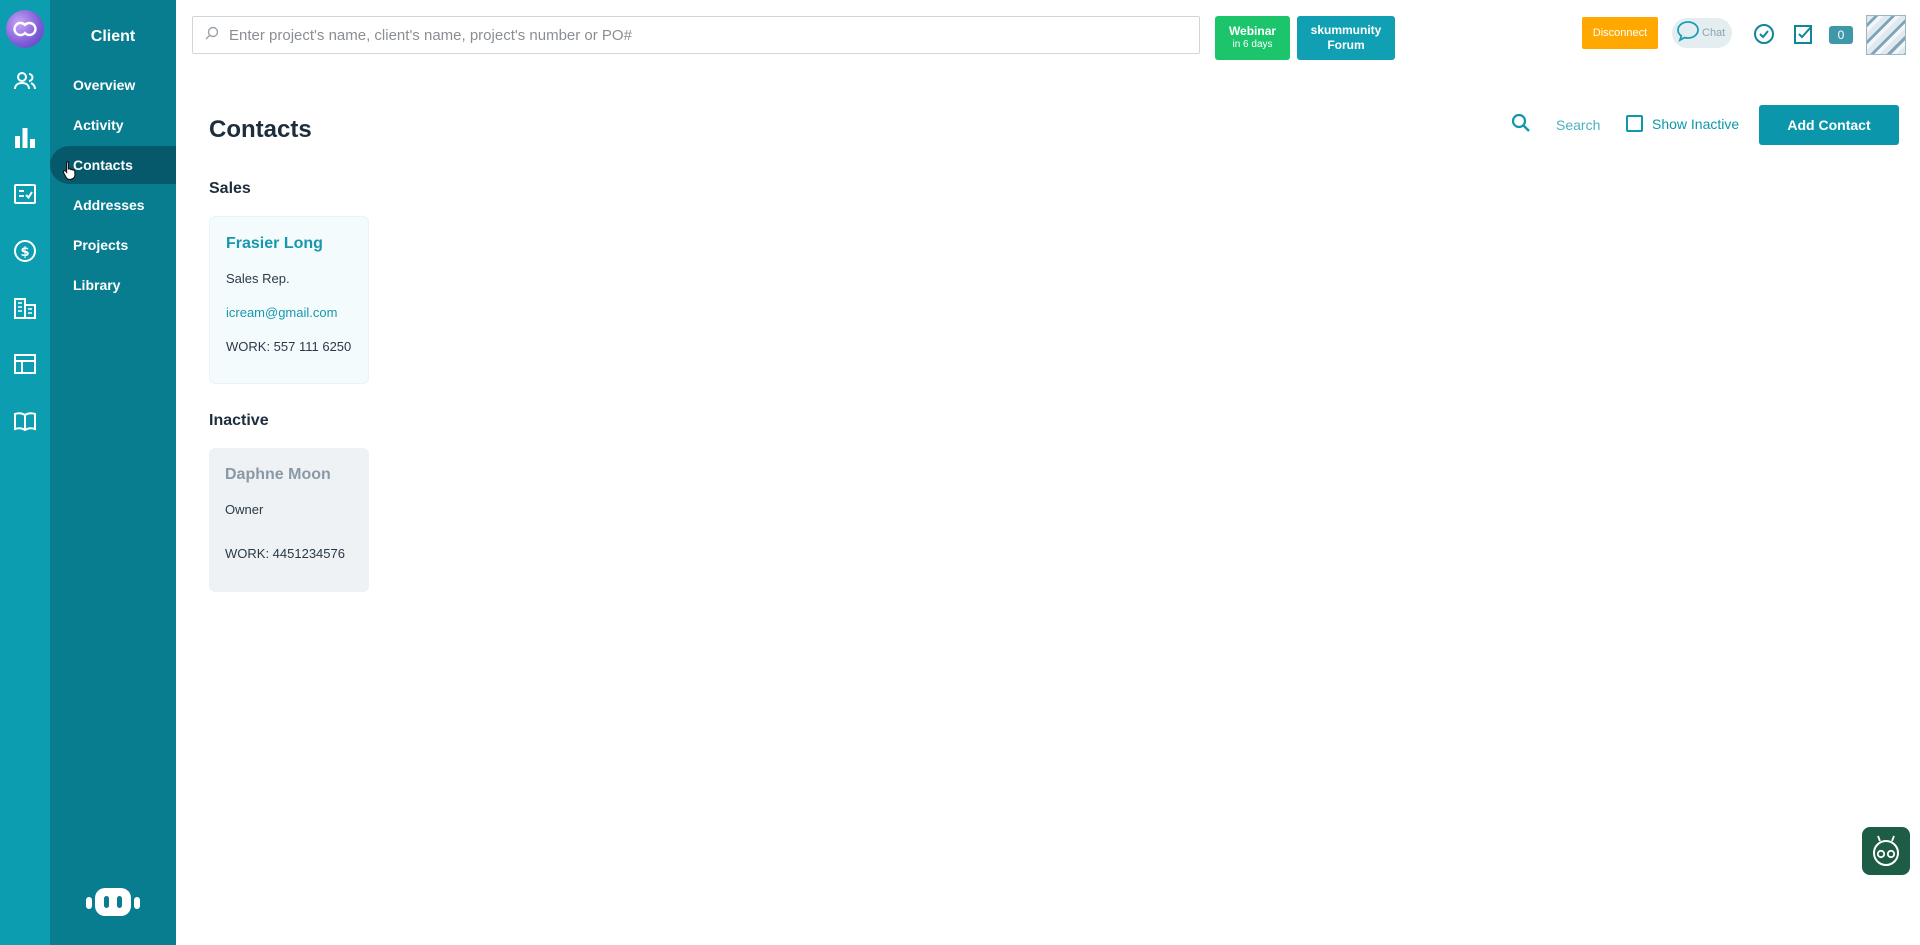 Image resolution: width=1920 pixels, height=945 pixels. I want to click on contact-role: Owner, so click(244, 509).